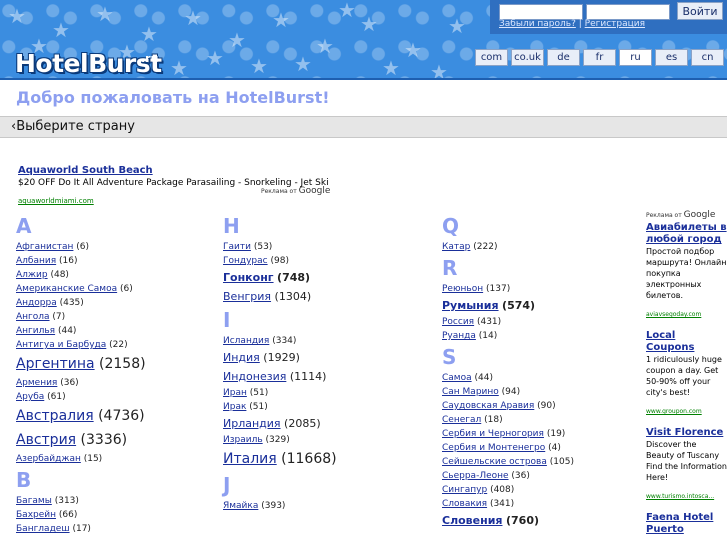 This screenshot has height=546, width=727. What do you see at coordinates (464, 490) in the screenshot?
I see `country-link: Сингапур` at bounding box center [464, 490].